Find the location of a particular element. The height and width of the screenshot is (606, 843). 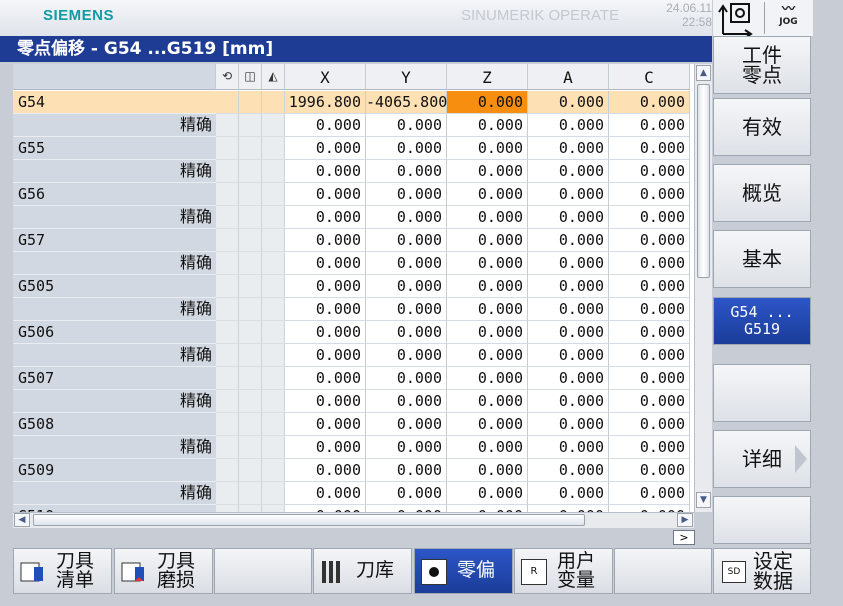

right-softkey-5: G54 ... G519 is located at coordinates (762, 321).